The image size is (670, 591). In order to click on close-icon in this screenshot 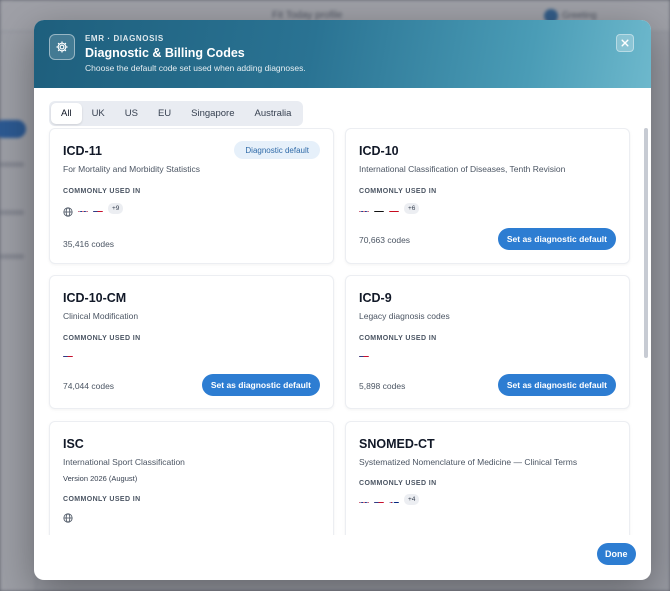, I will do `click(625, 43)`.